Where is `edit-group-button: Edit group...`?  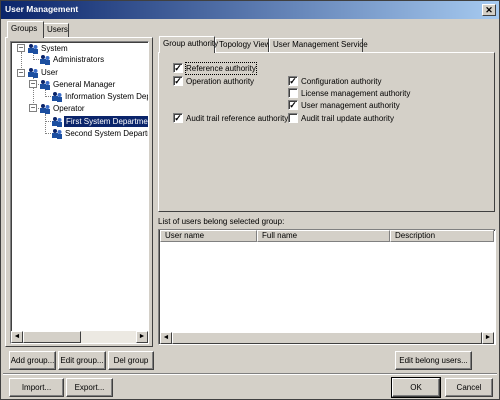
edit-group-button: Edit group... is located at coordinates (82, 360).